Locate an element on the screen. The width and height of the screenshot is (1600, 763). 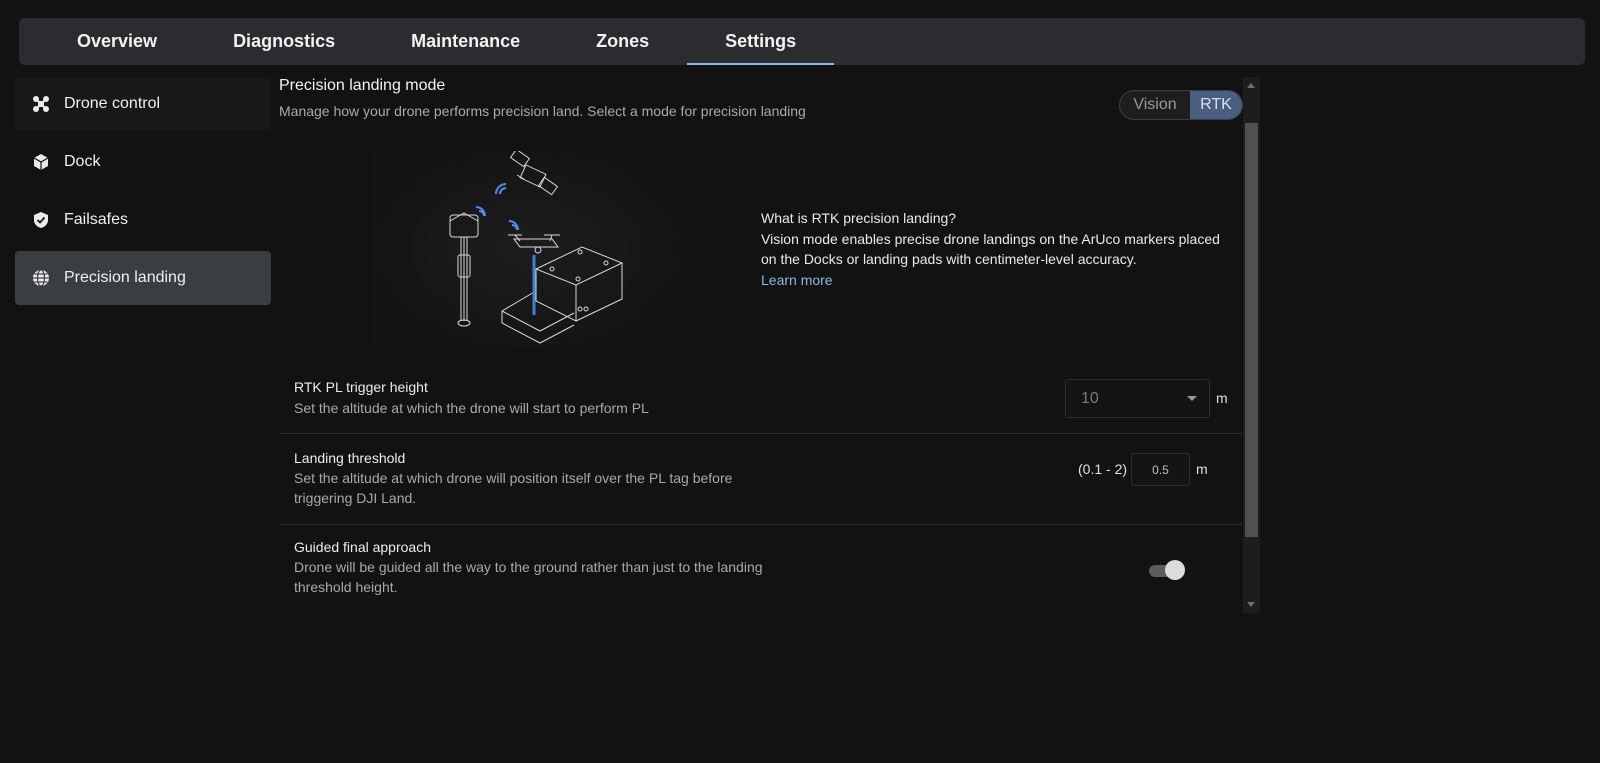
cube-icon is located at coordinates (41, 162).